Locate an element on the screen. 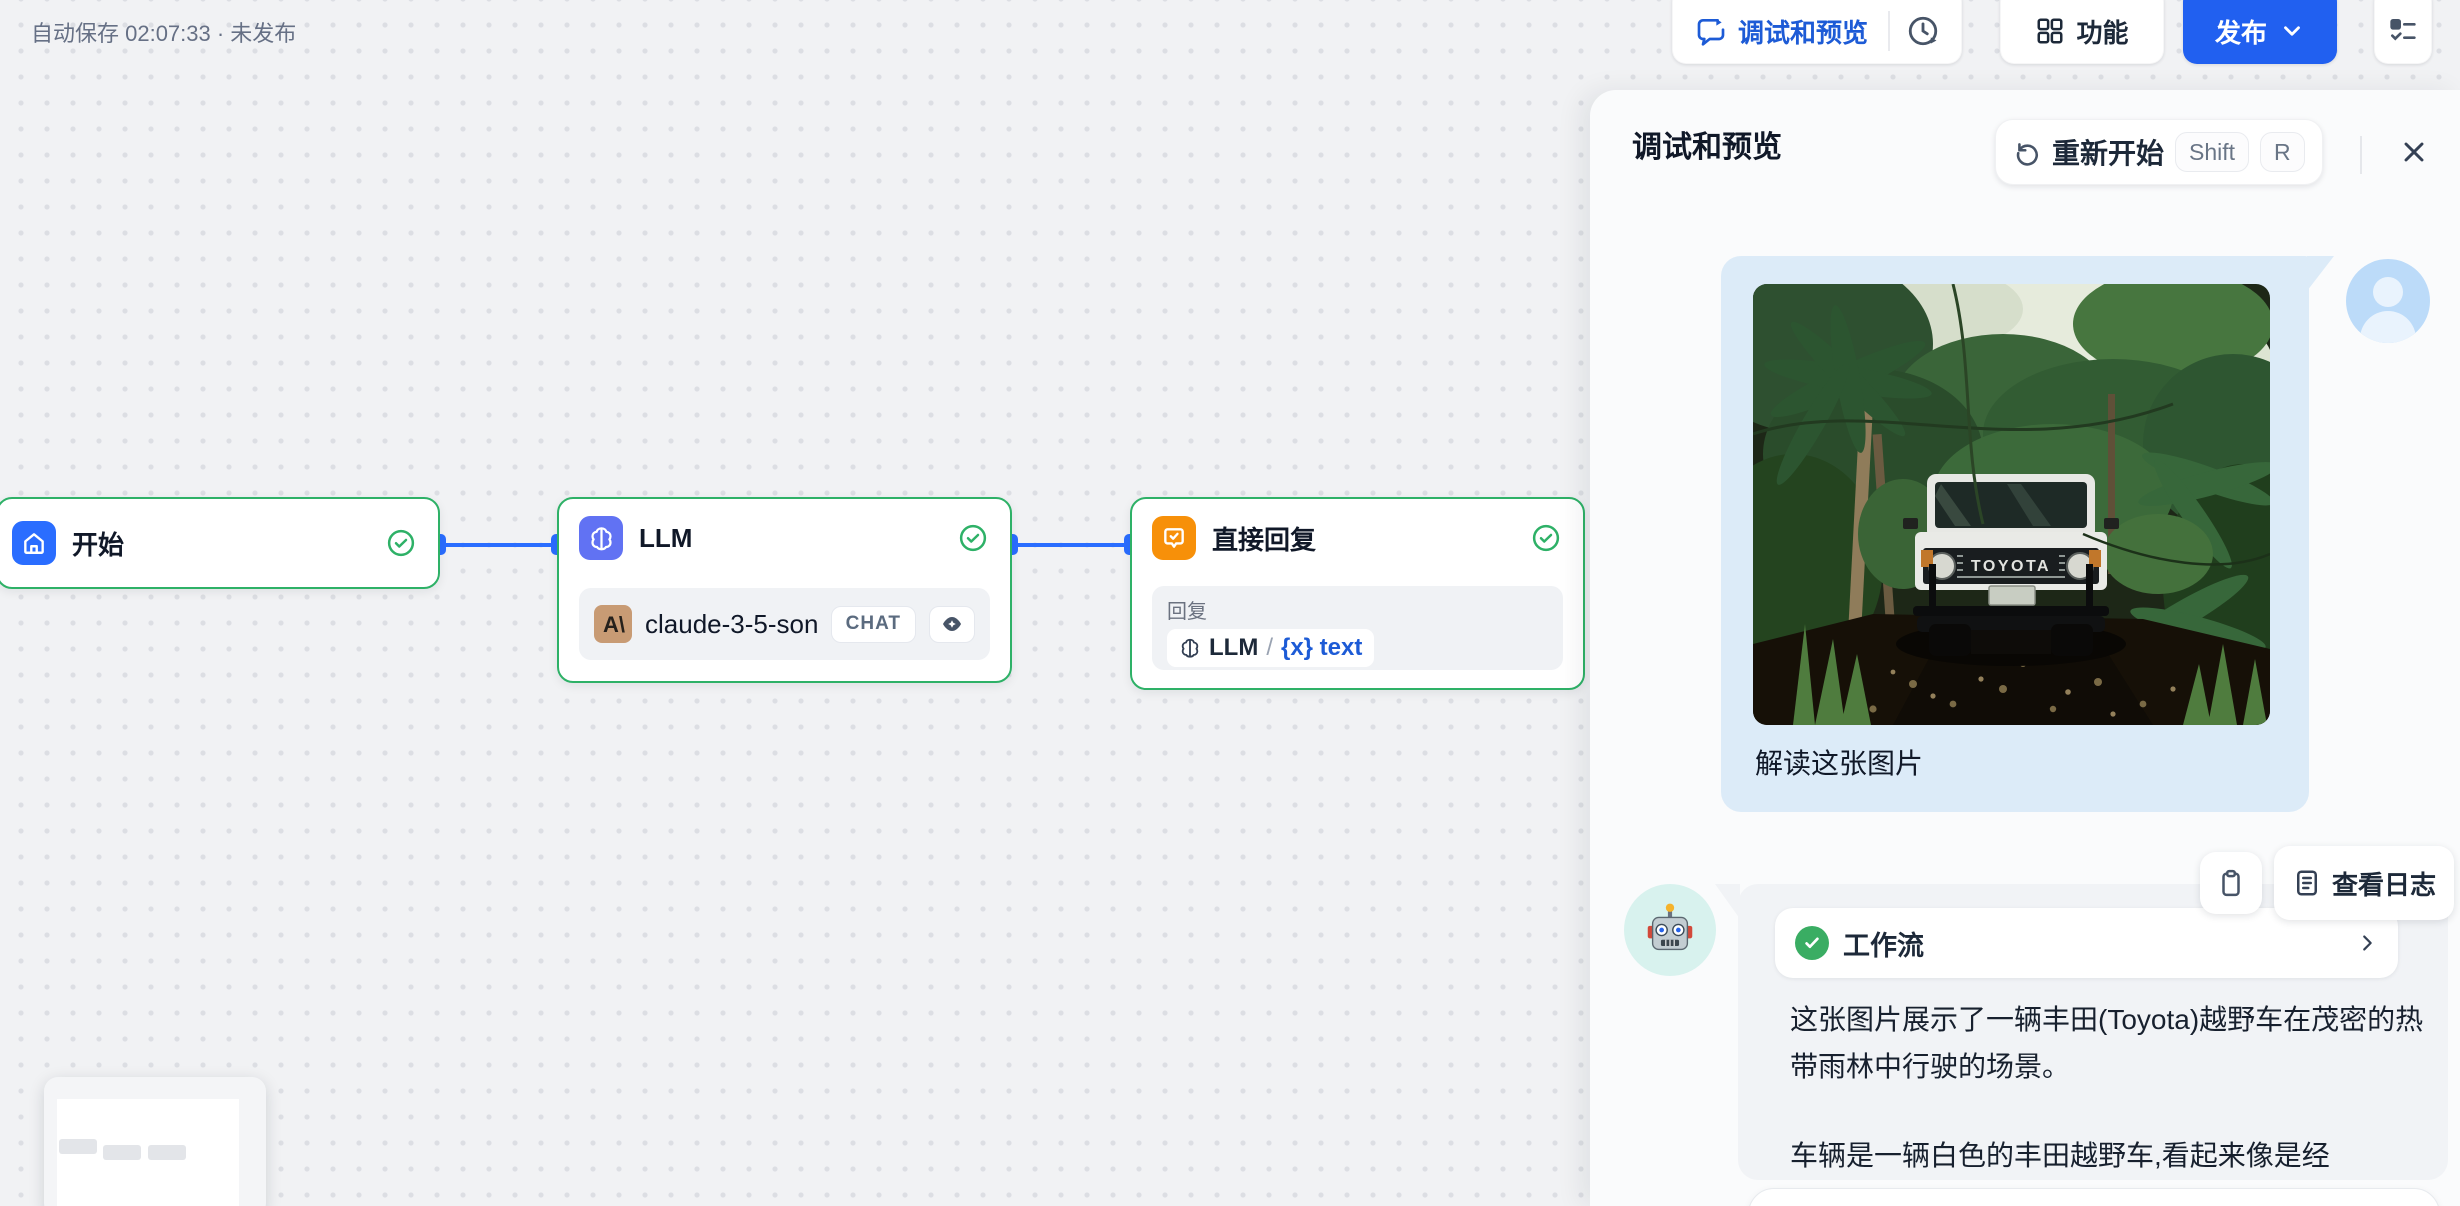  clipboard-icon is located at coordinates (2231, 883).